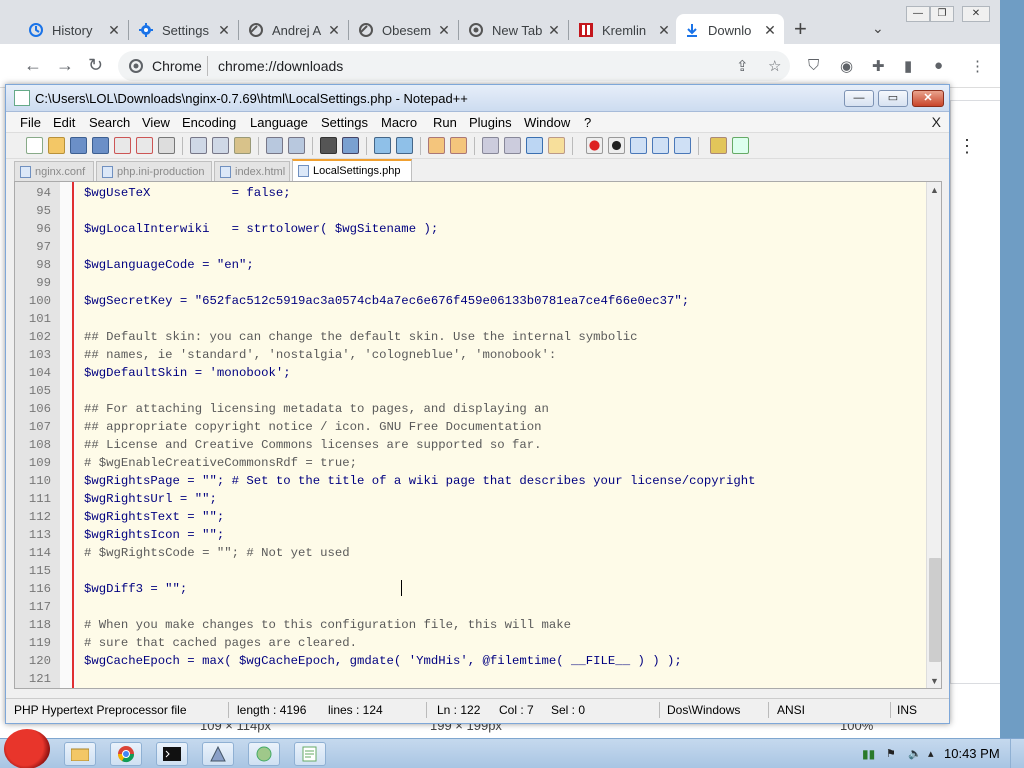 The image size is (1024, 768). I want to click on network-tray-icon: ▮▮, so click(868, 754).